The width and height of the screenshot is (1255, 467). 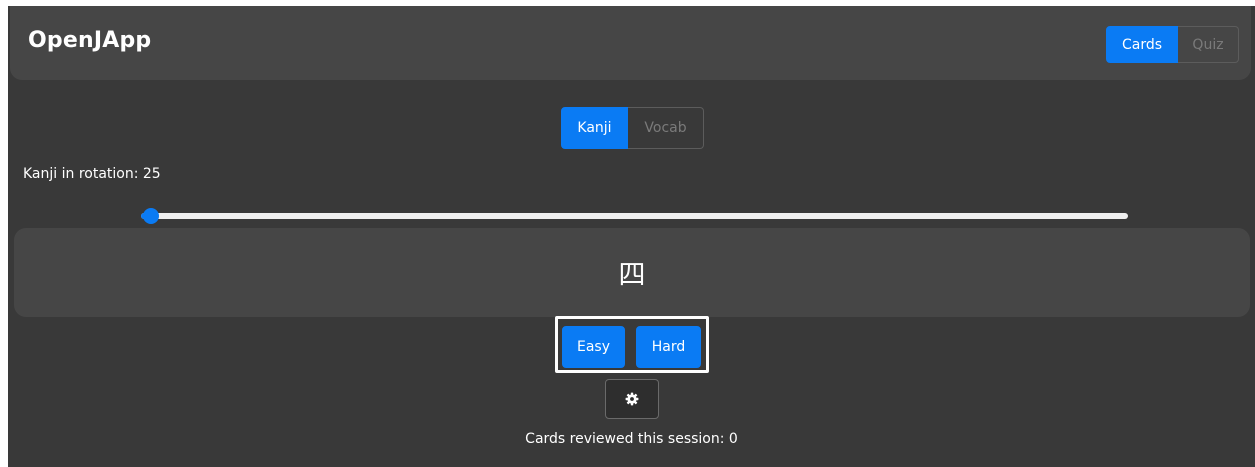 I want to click on tab-kanji: Kanji, so click(x=594, y=128).